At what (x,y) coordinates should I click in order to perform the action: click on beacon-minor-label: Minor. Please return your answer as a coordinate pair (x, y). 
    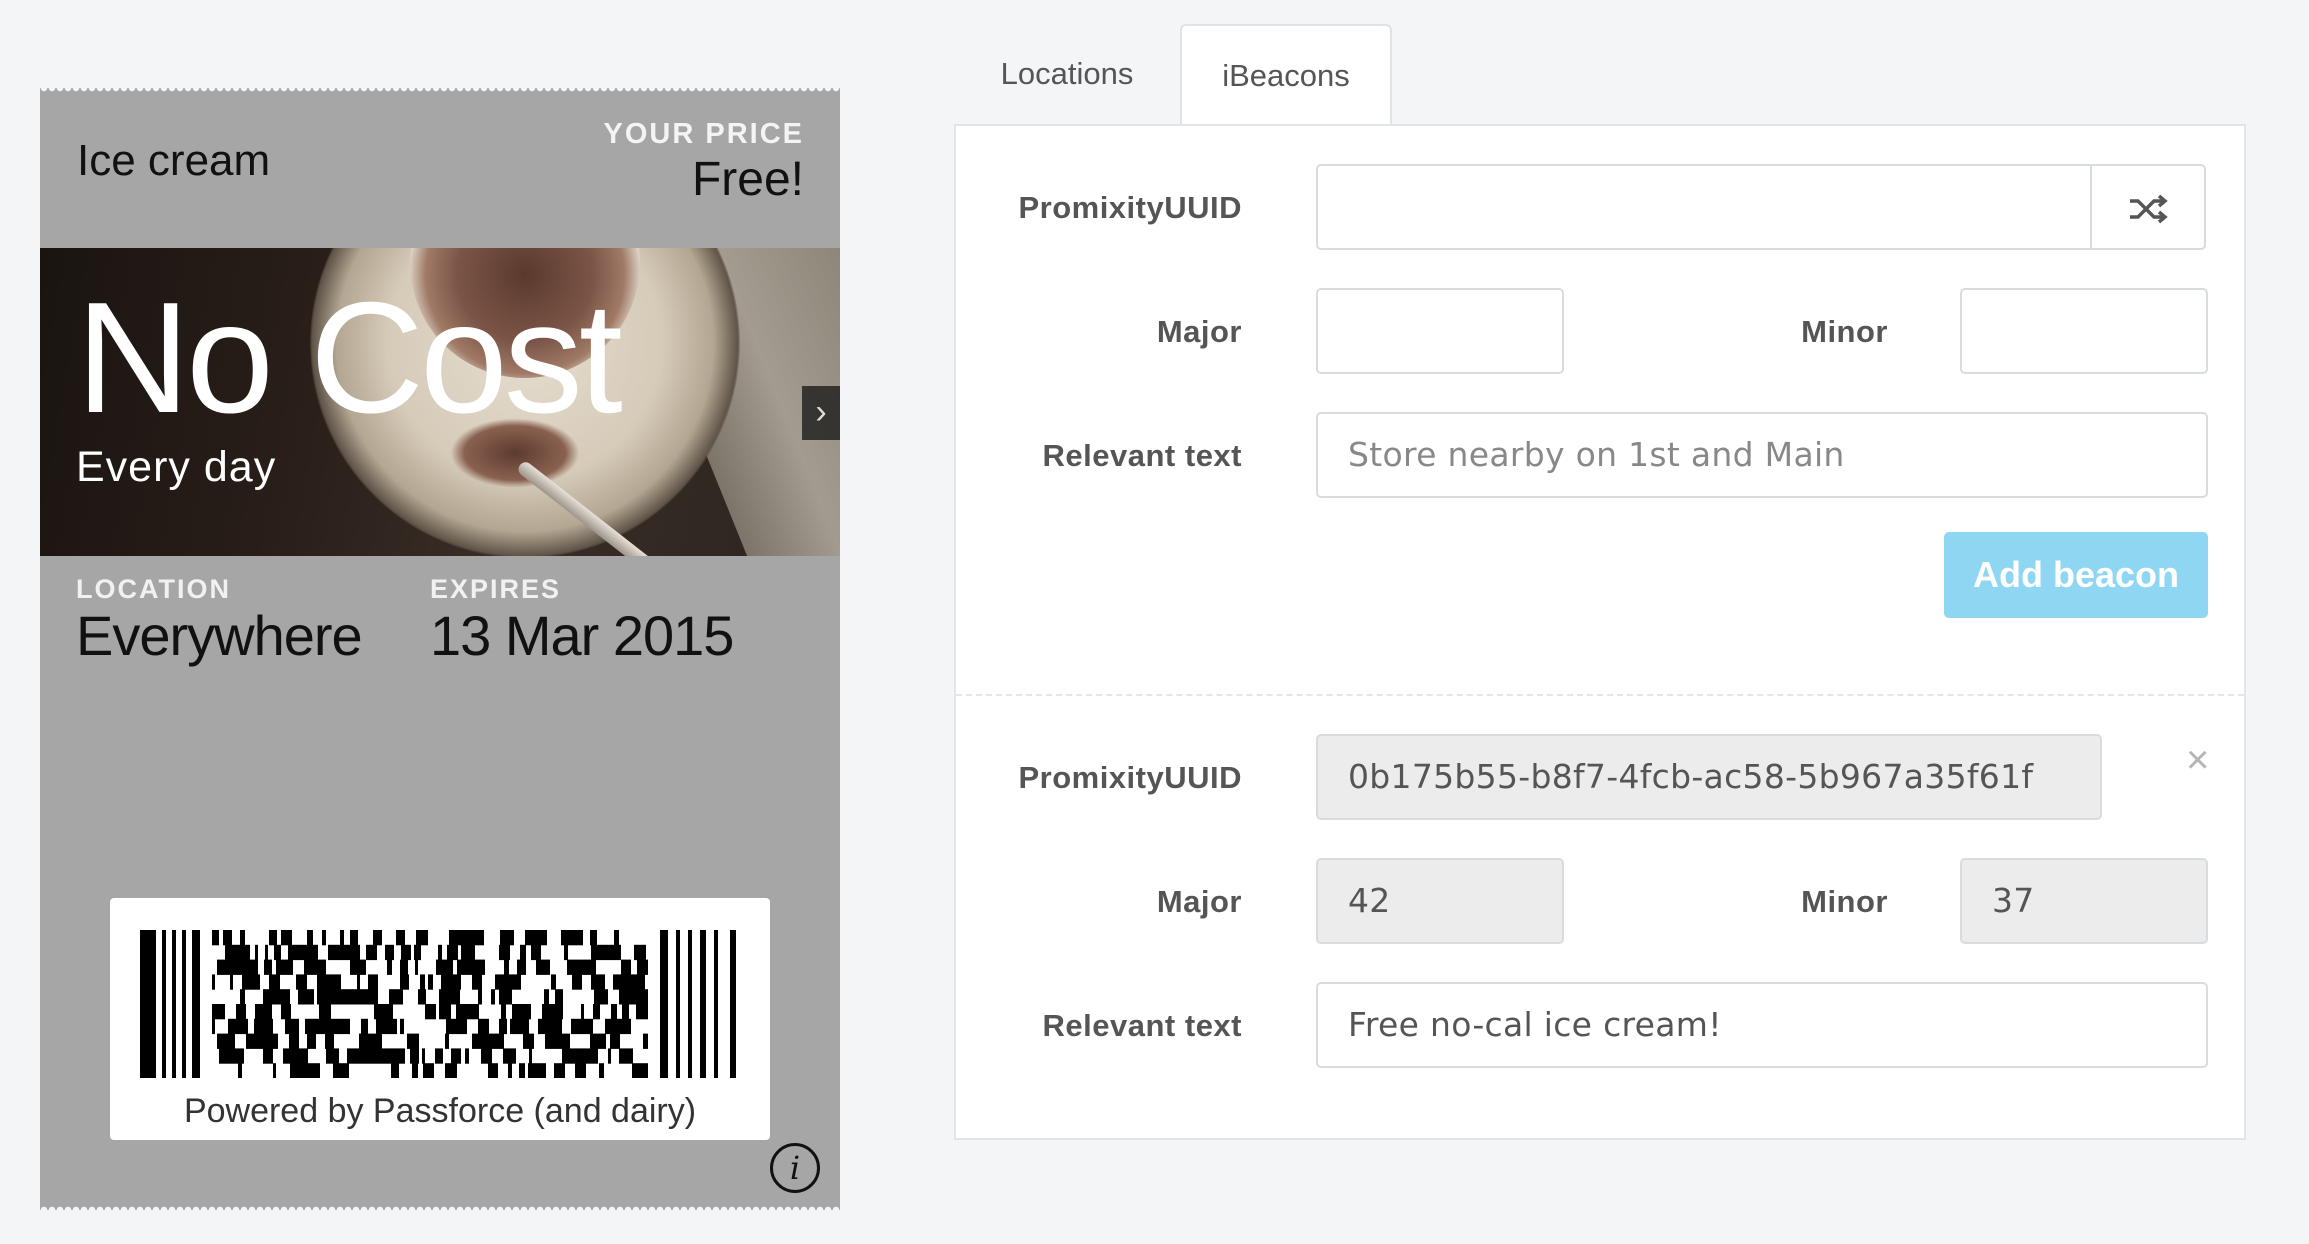
    Looking at the image, I should click on (1844, 901).